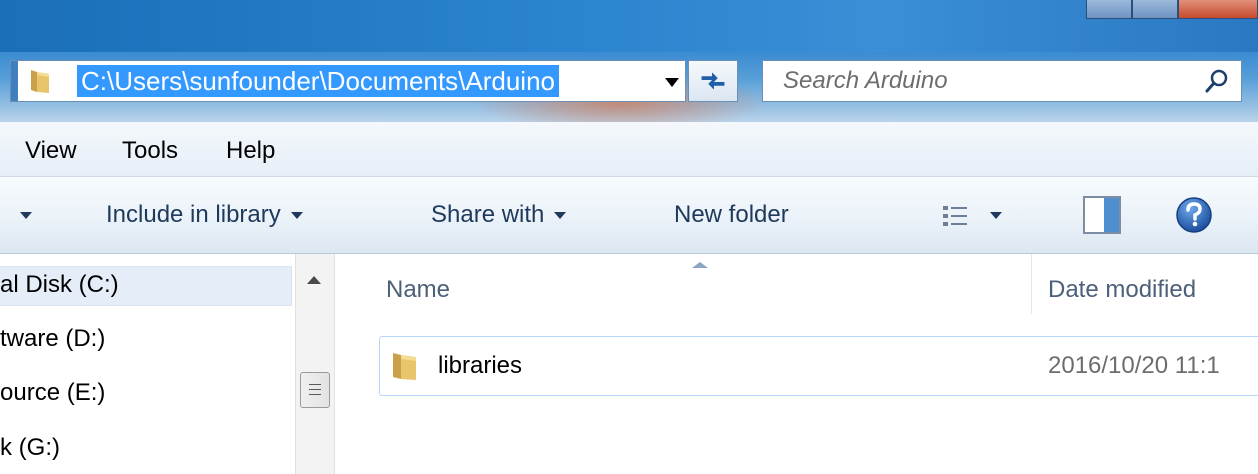 The image size is (1258, 474). What do you see at coordinates (731, 215) in the screenshot?
I see `new-folder-button: New folder` at bounding box center [731, 215].